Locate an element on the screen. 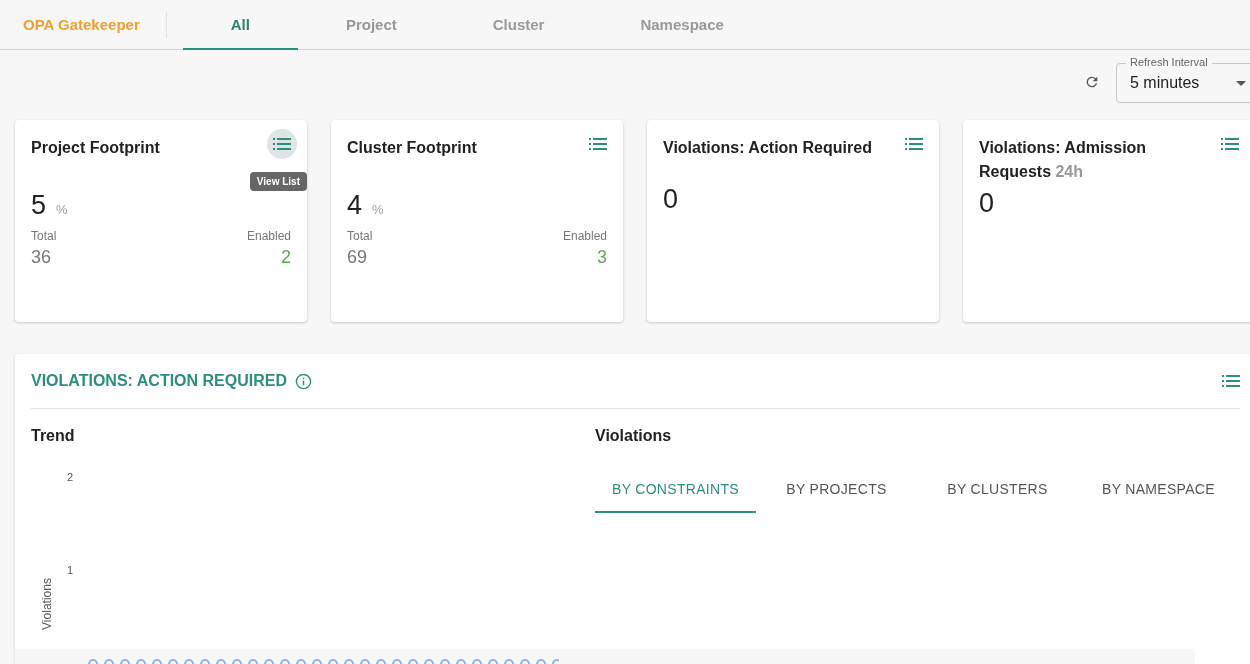 The image size is (1250, 664). nav-tab: Namespace is located at coordinates (682, 25).